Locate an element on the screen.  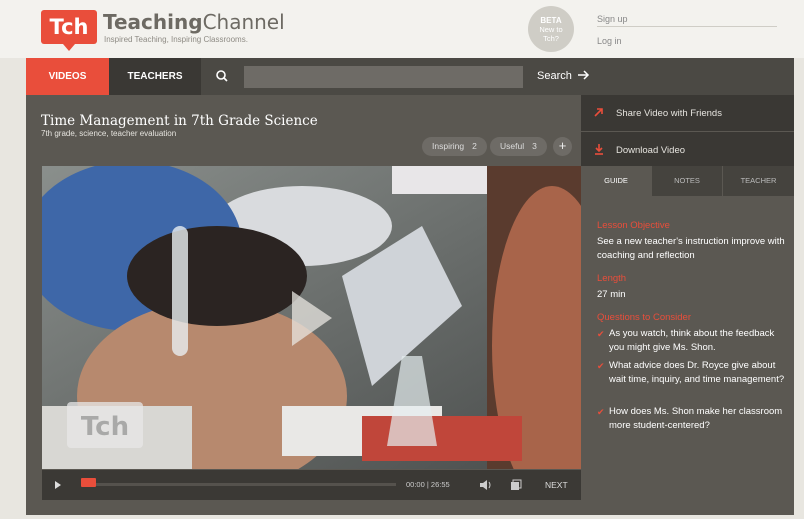
download-label: Download Video is located at coordinates (651, 150).